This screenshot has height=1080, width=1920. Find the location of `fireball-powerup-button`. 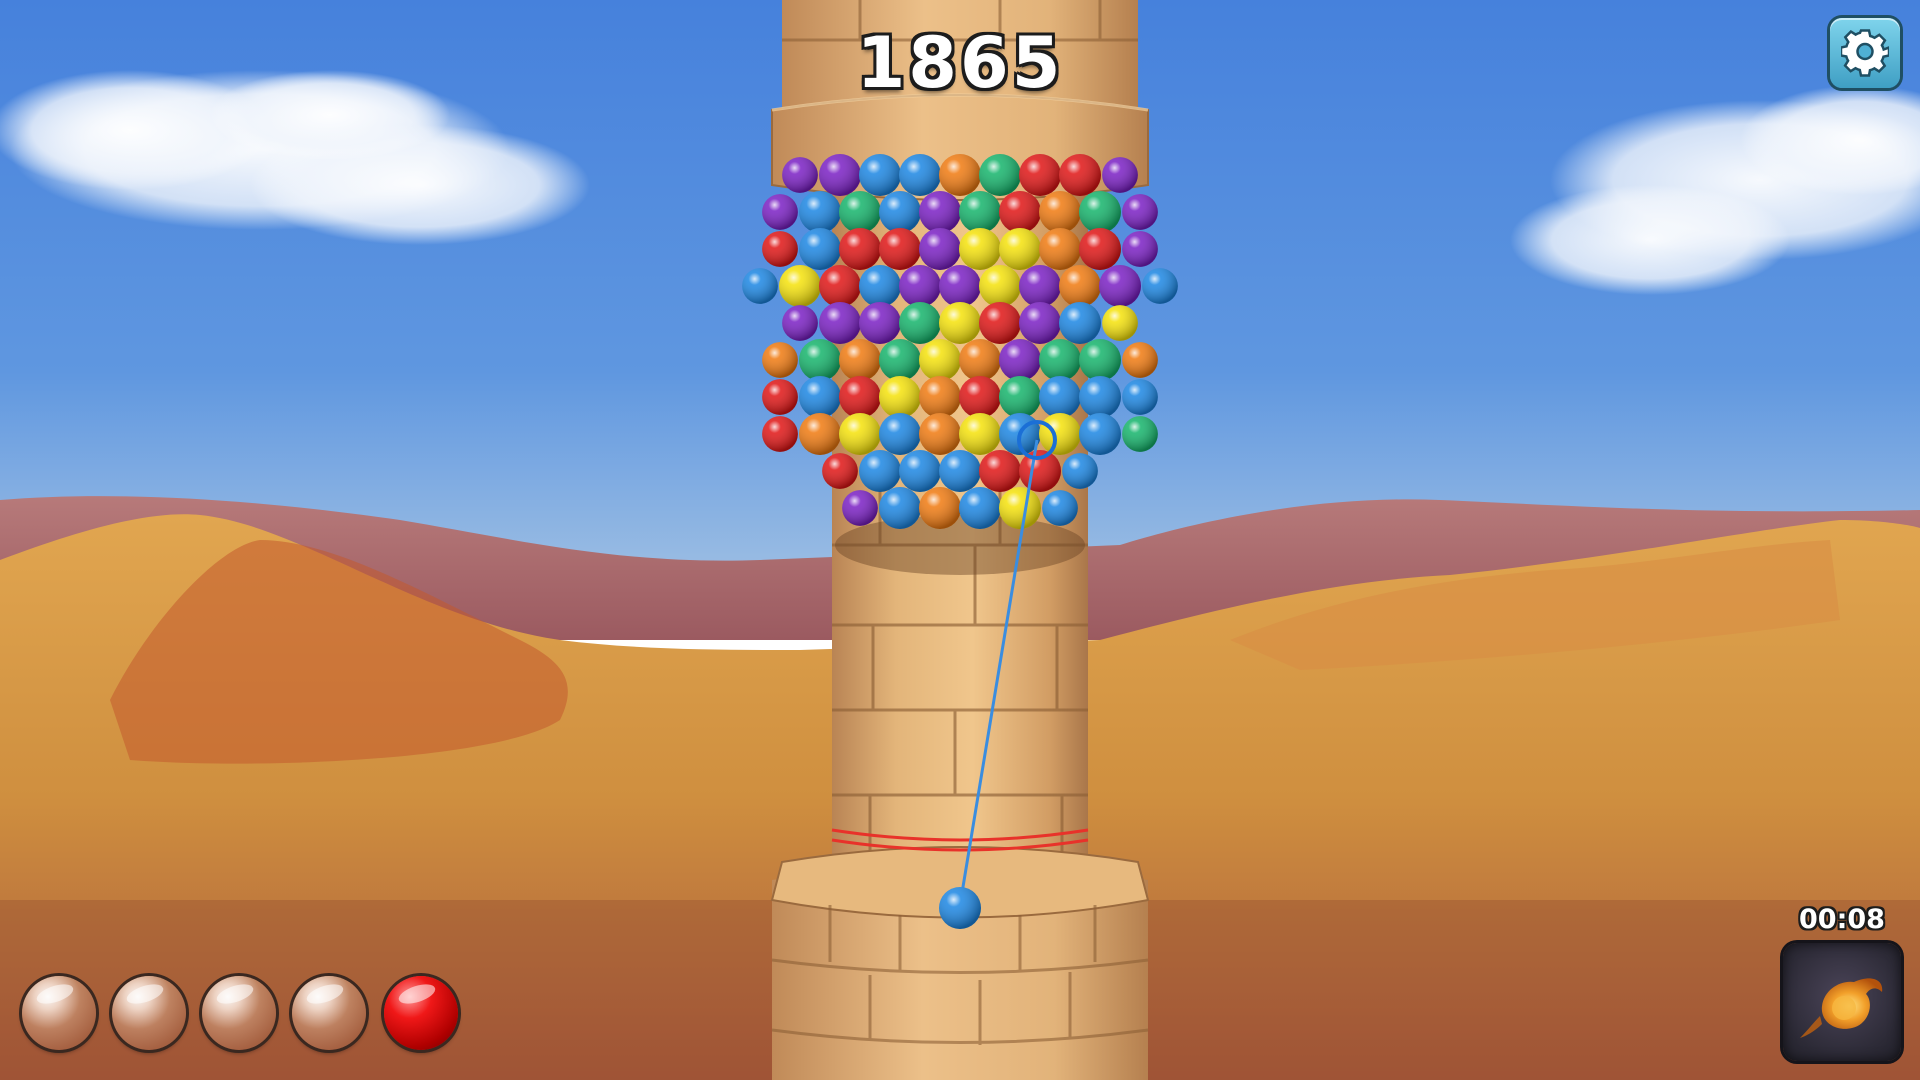

fireball-powerup-button is located at coordinates (1842, 1002).